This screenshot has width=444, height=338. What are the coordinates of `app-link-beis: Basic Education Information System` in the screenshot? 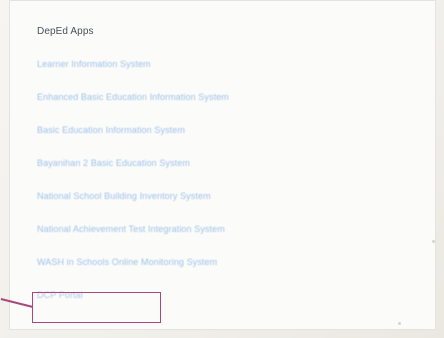 It's located at (133, 141).